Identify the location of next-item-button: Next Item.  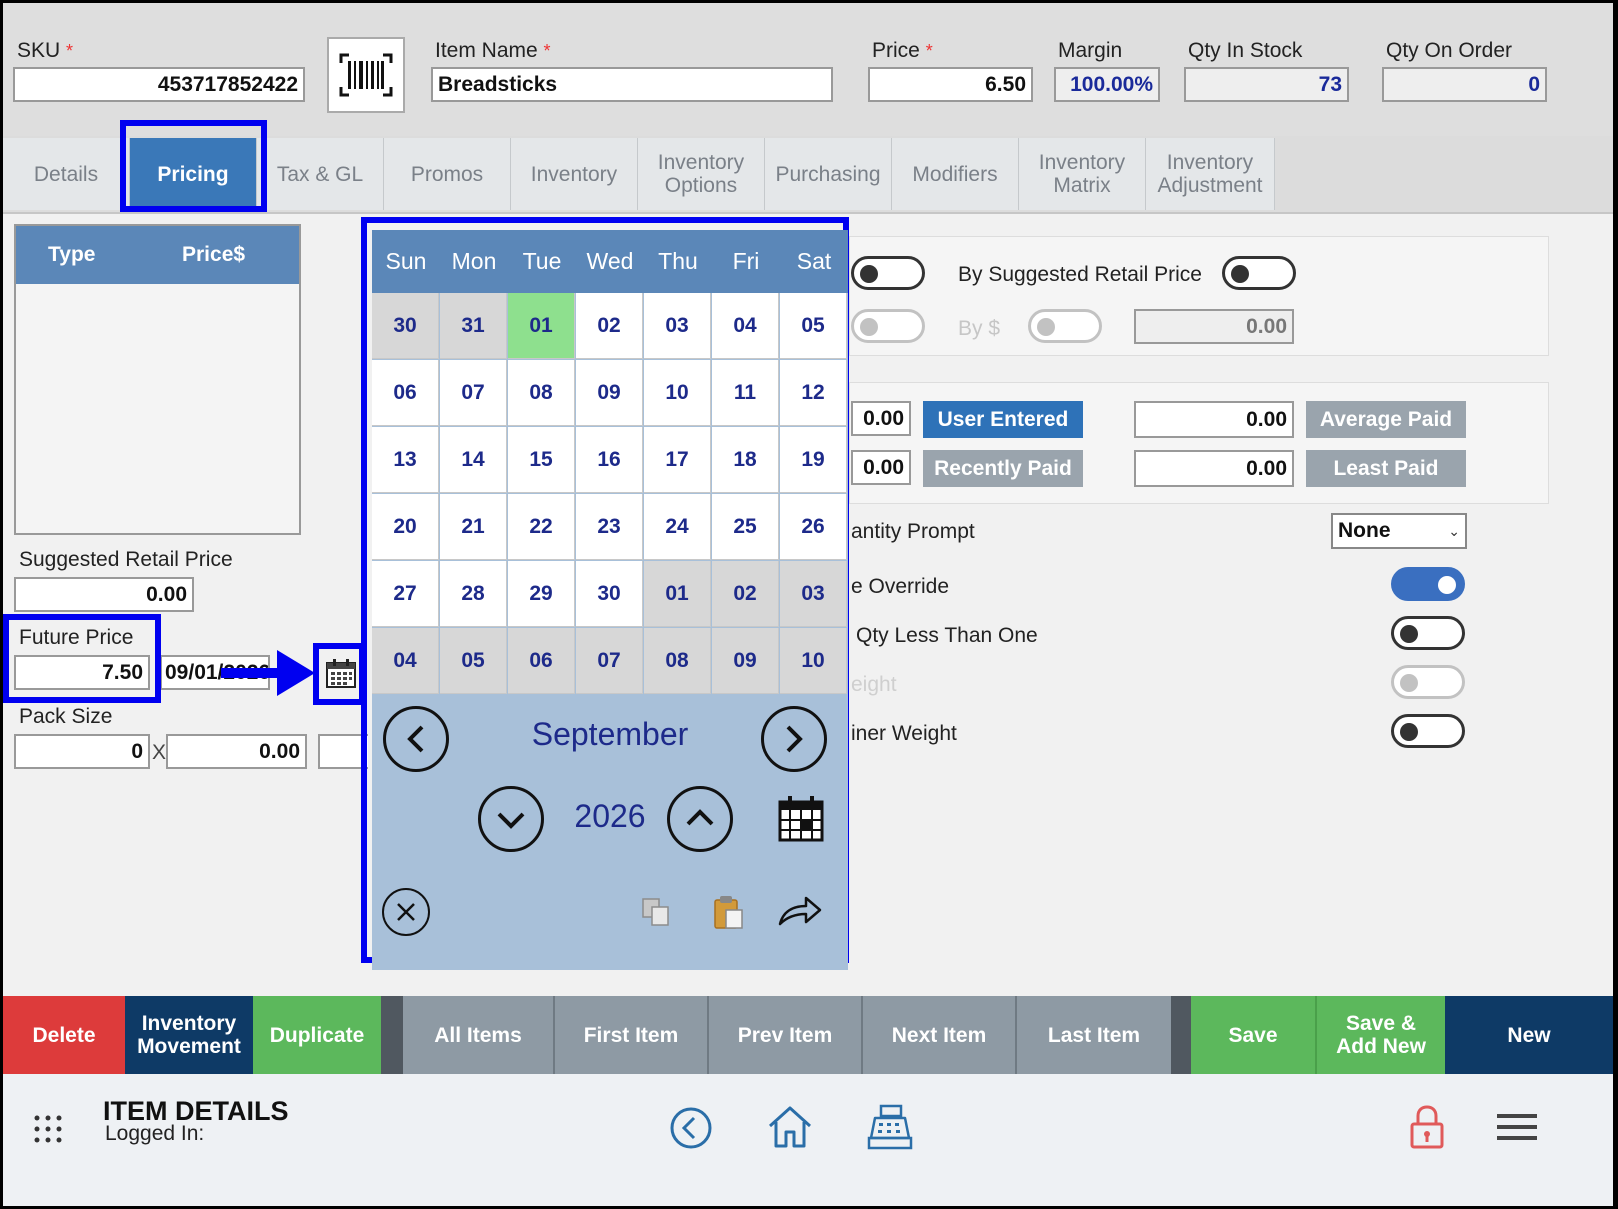
(940, 1035).